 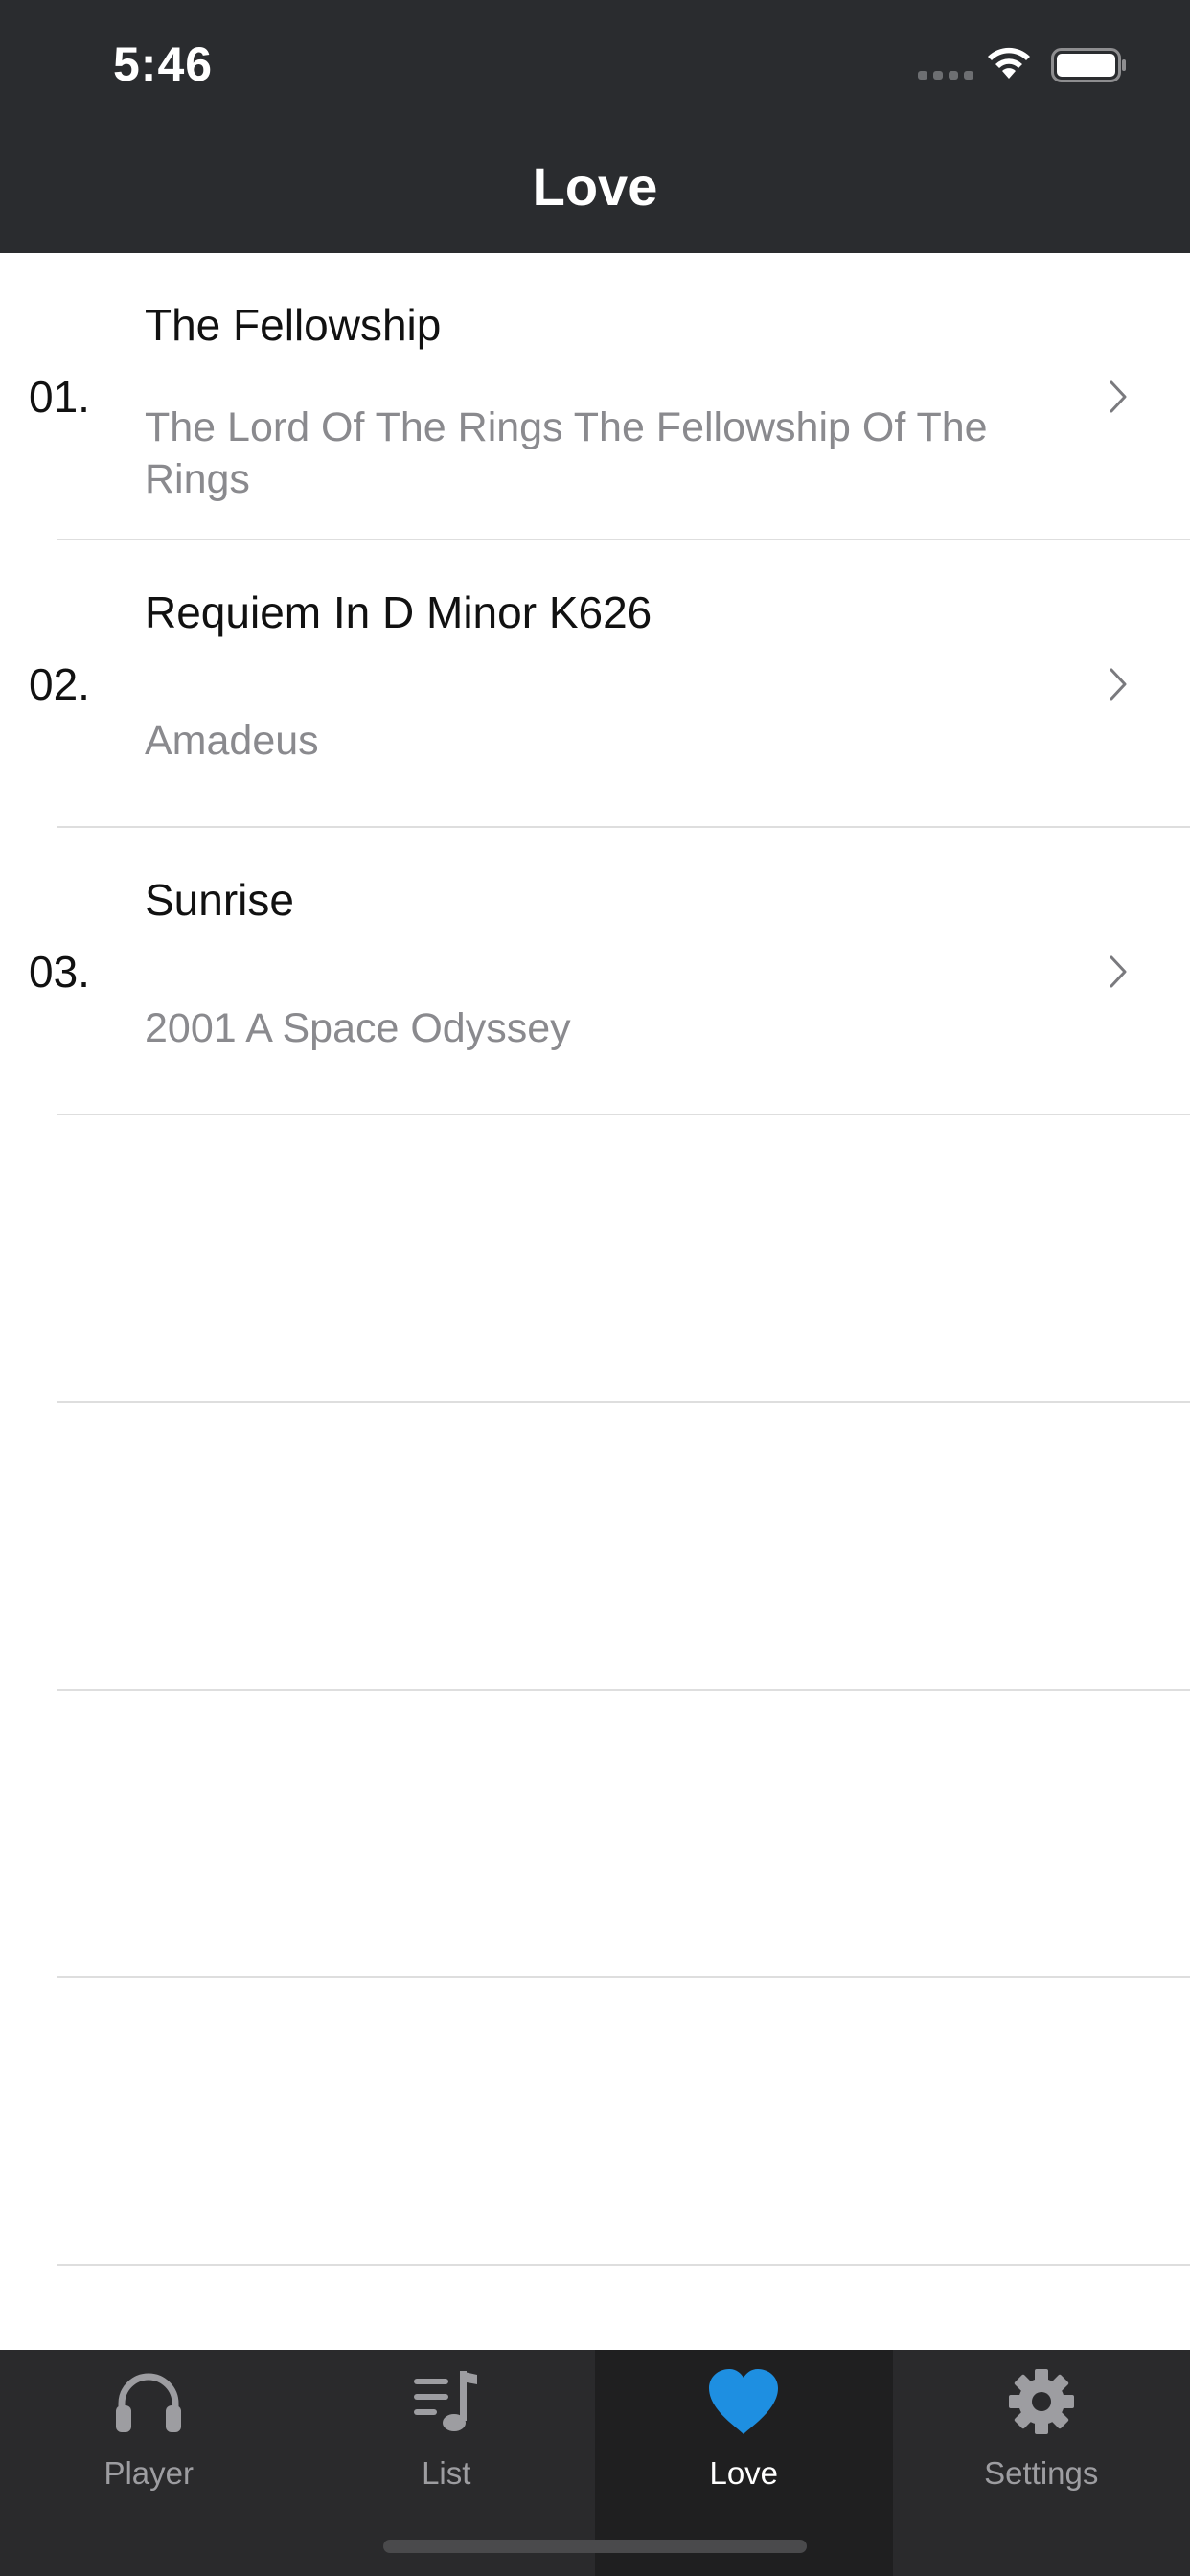 What do you see at coordinates (744, 2401) in the screenshot?
I see `heart-icon` at bounding box center [744, 2401].